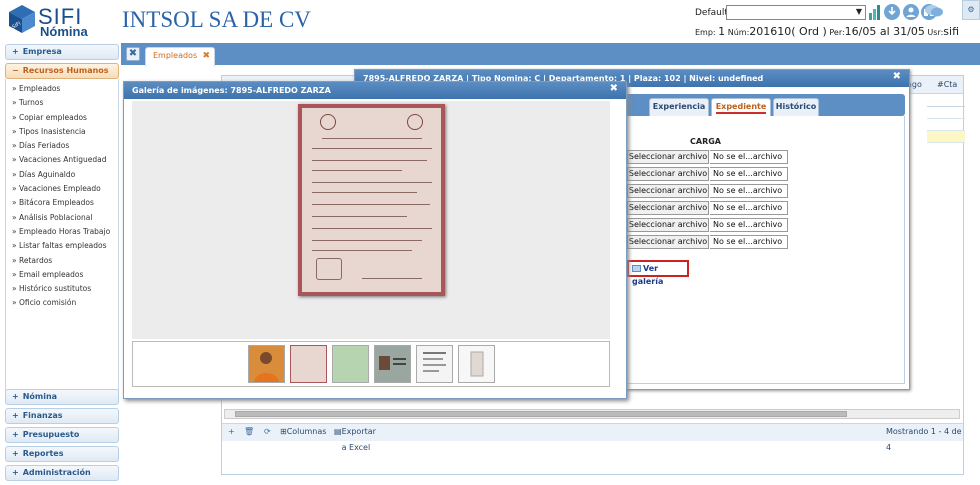  Describe the element at coordinates (216, 19) in the screenshot. I see `company-name: INTSOL SA DE CV` at that location.